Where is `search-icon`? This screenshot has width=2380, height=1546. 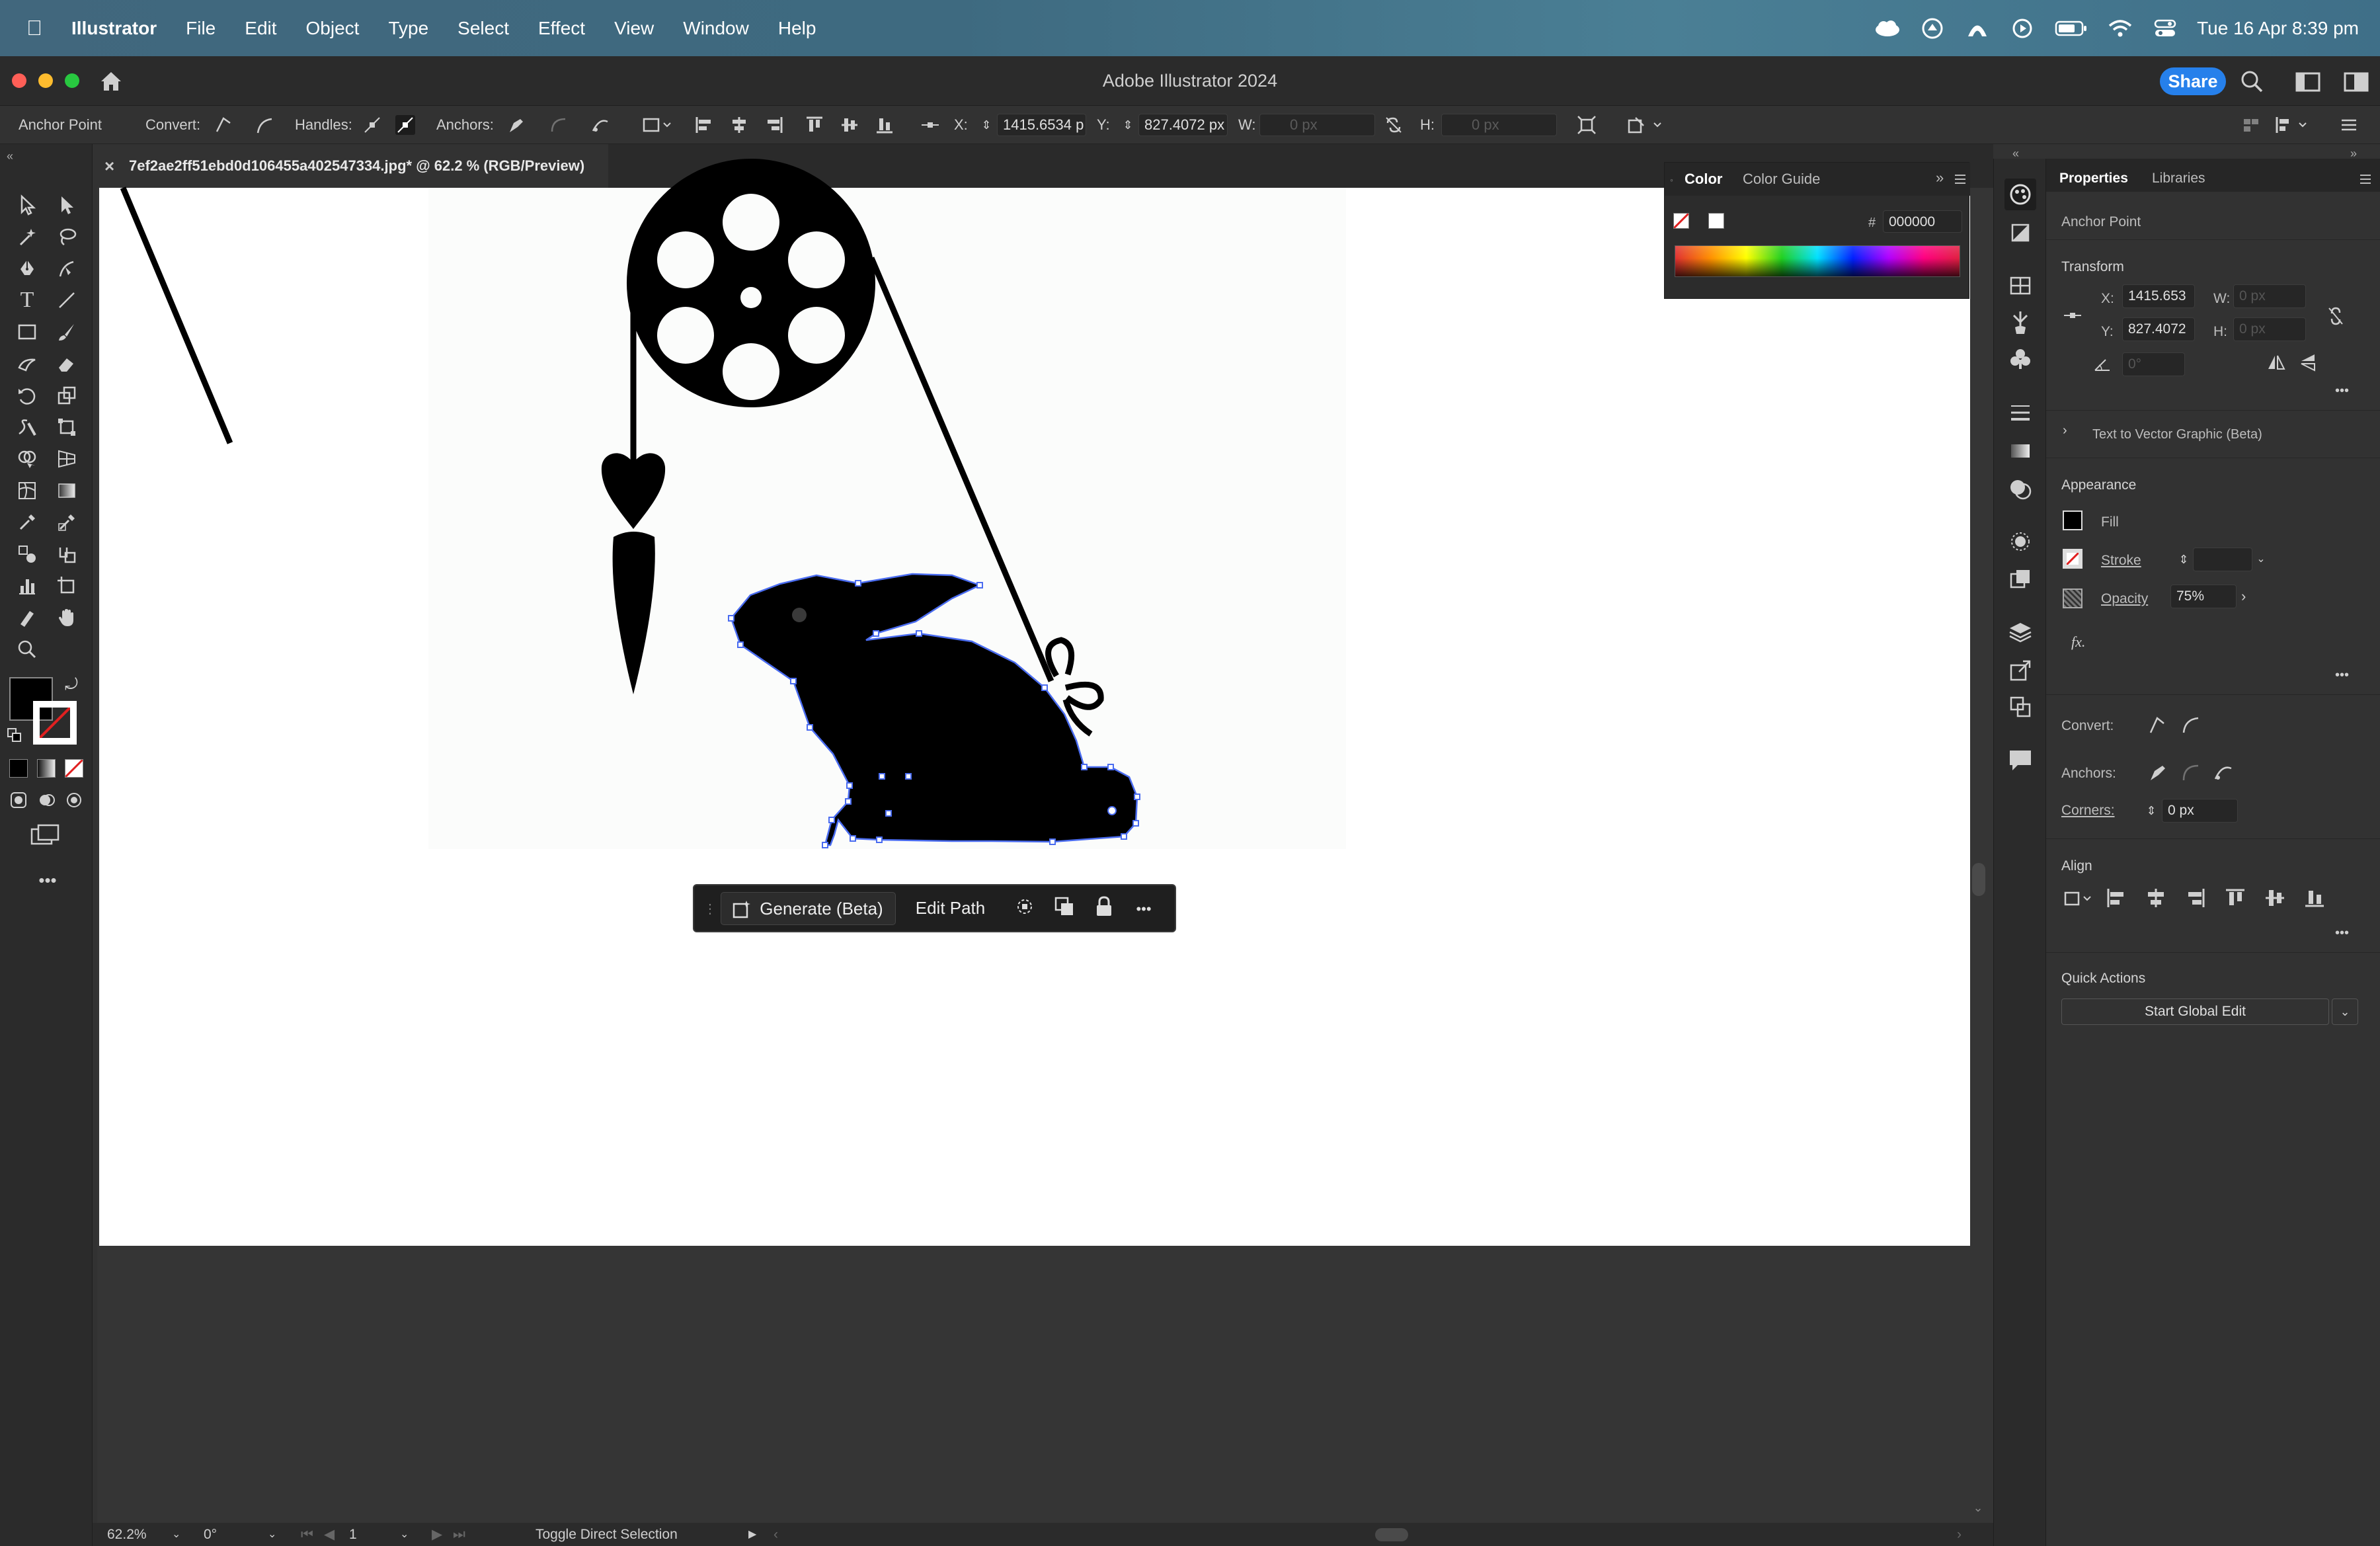
search-icon is located at coordinates (2252, 82).